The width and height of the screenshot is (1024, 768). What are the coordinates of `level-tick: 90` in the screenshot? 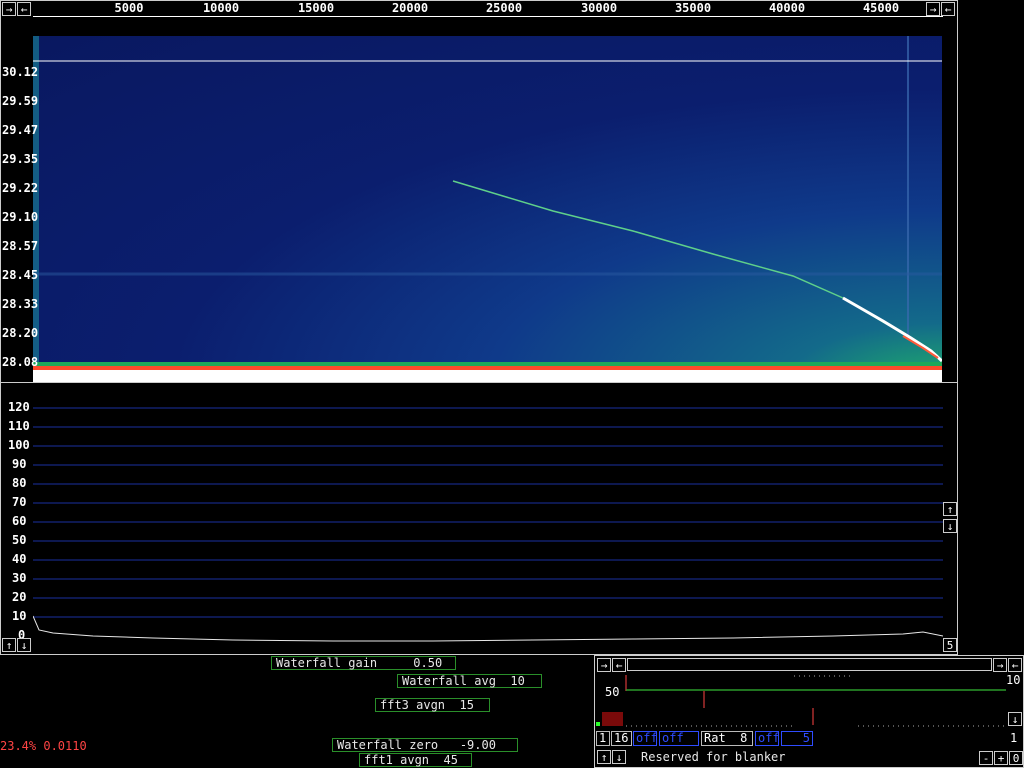 It's located at (19, 464).